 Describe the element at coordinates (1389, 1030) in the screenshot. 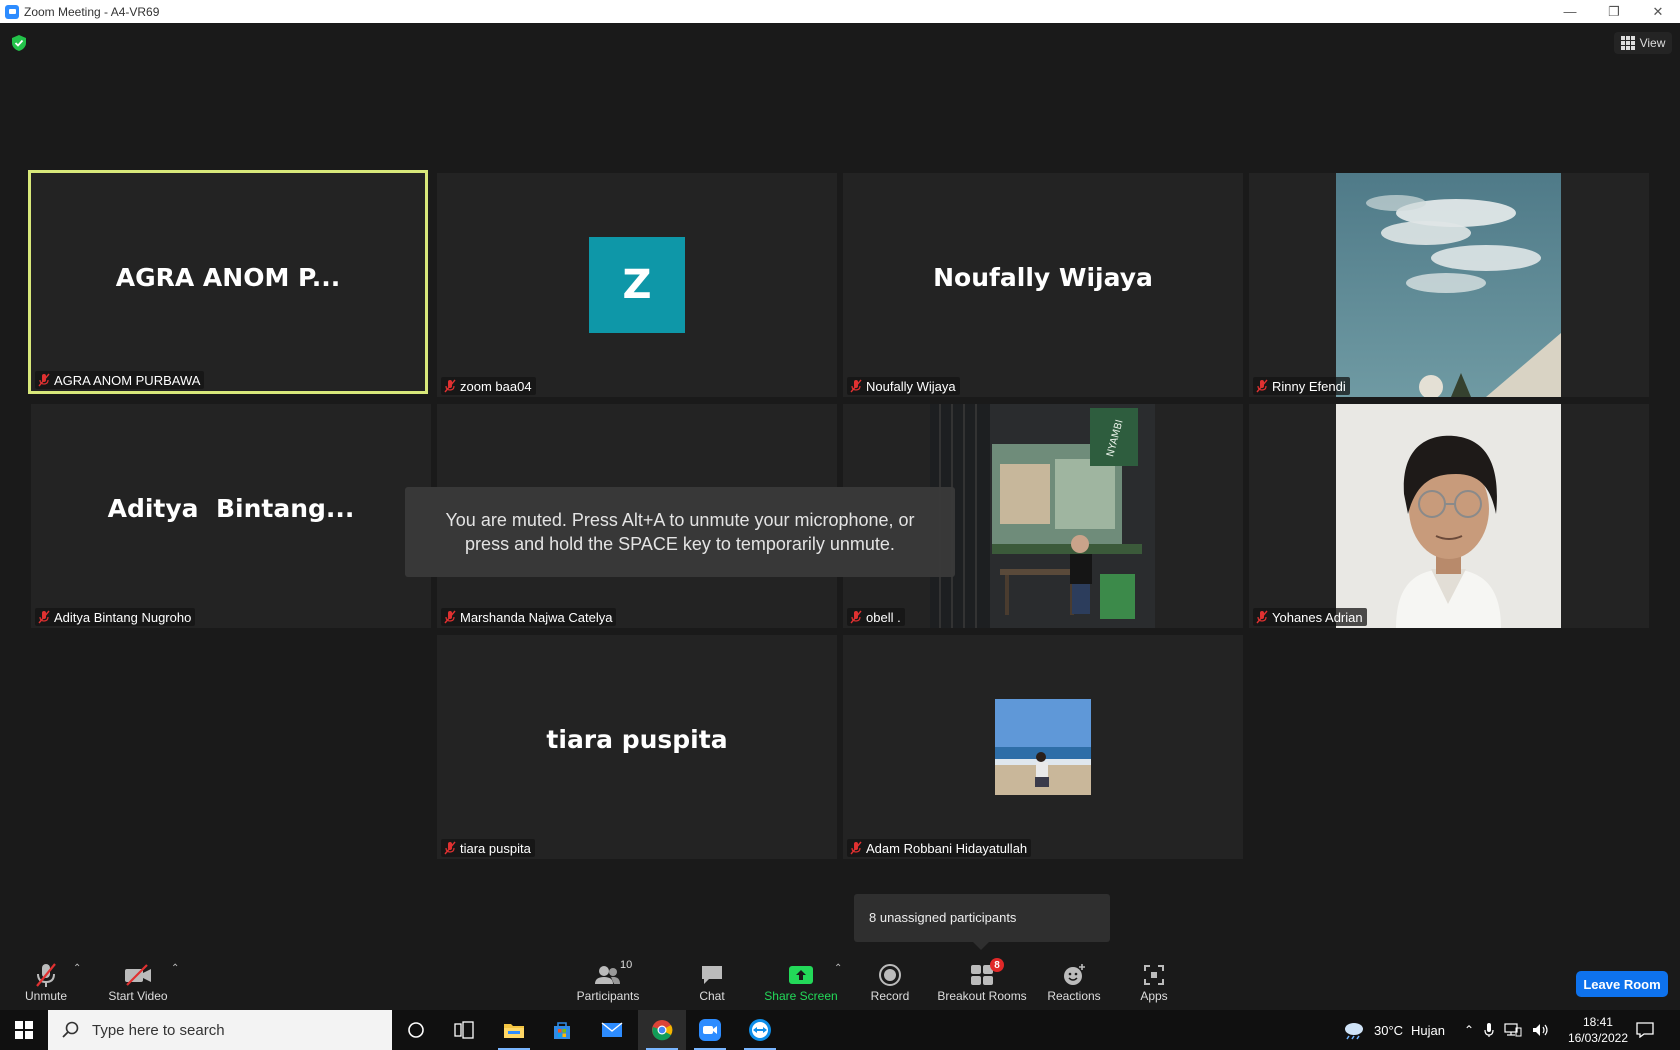

I see `weather-temp: 30°C` at that location.